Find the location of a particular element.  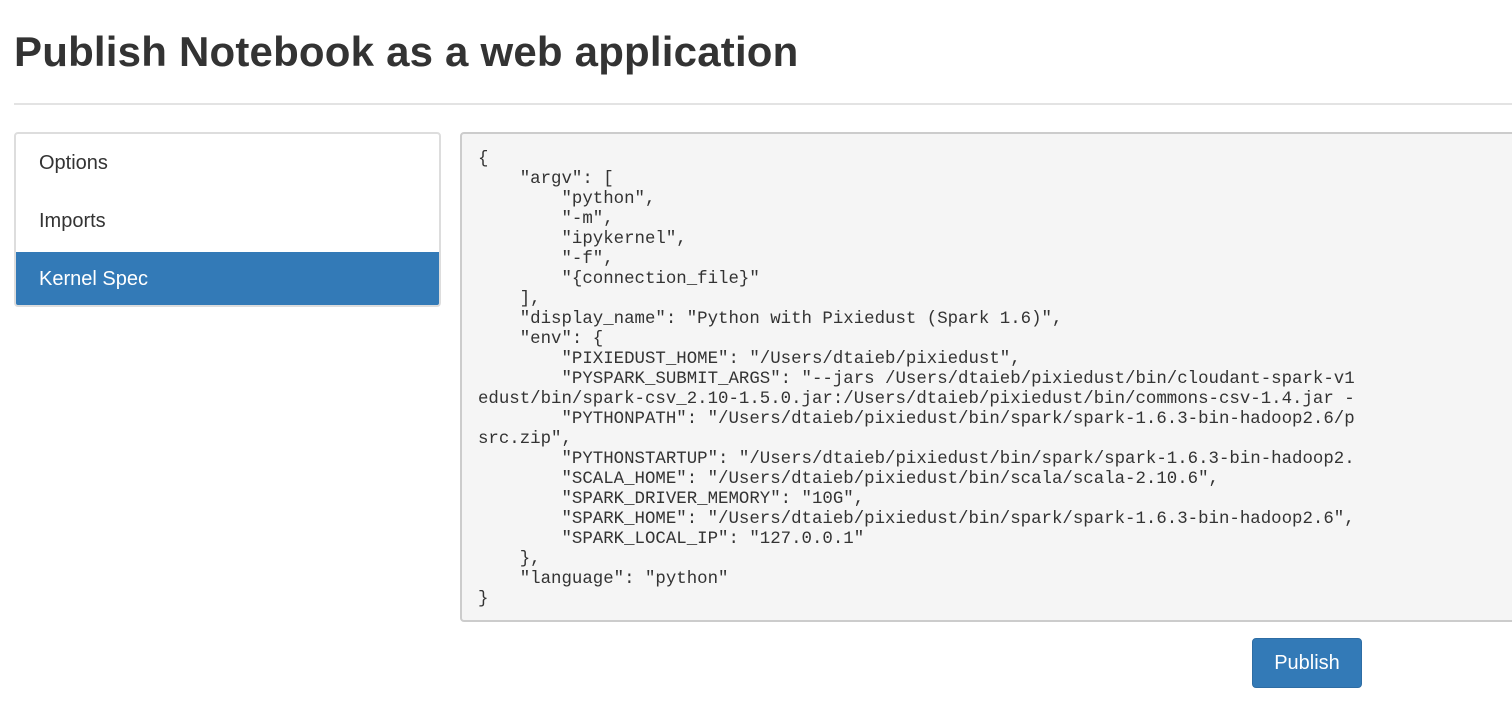

publish-button: Publish is located at coordinates (1307, 663).